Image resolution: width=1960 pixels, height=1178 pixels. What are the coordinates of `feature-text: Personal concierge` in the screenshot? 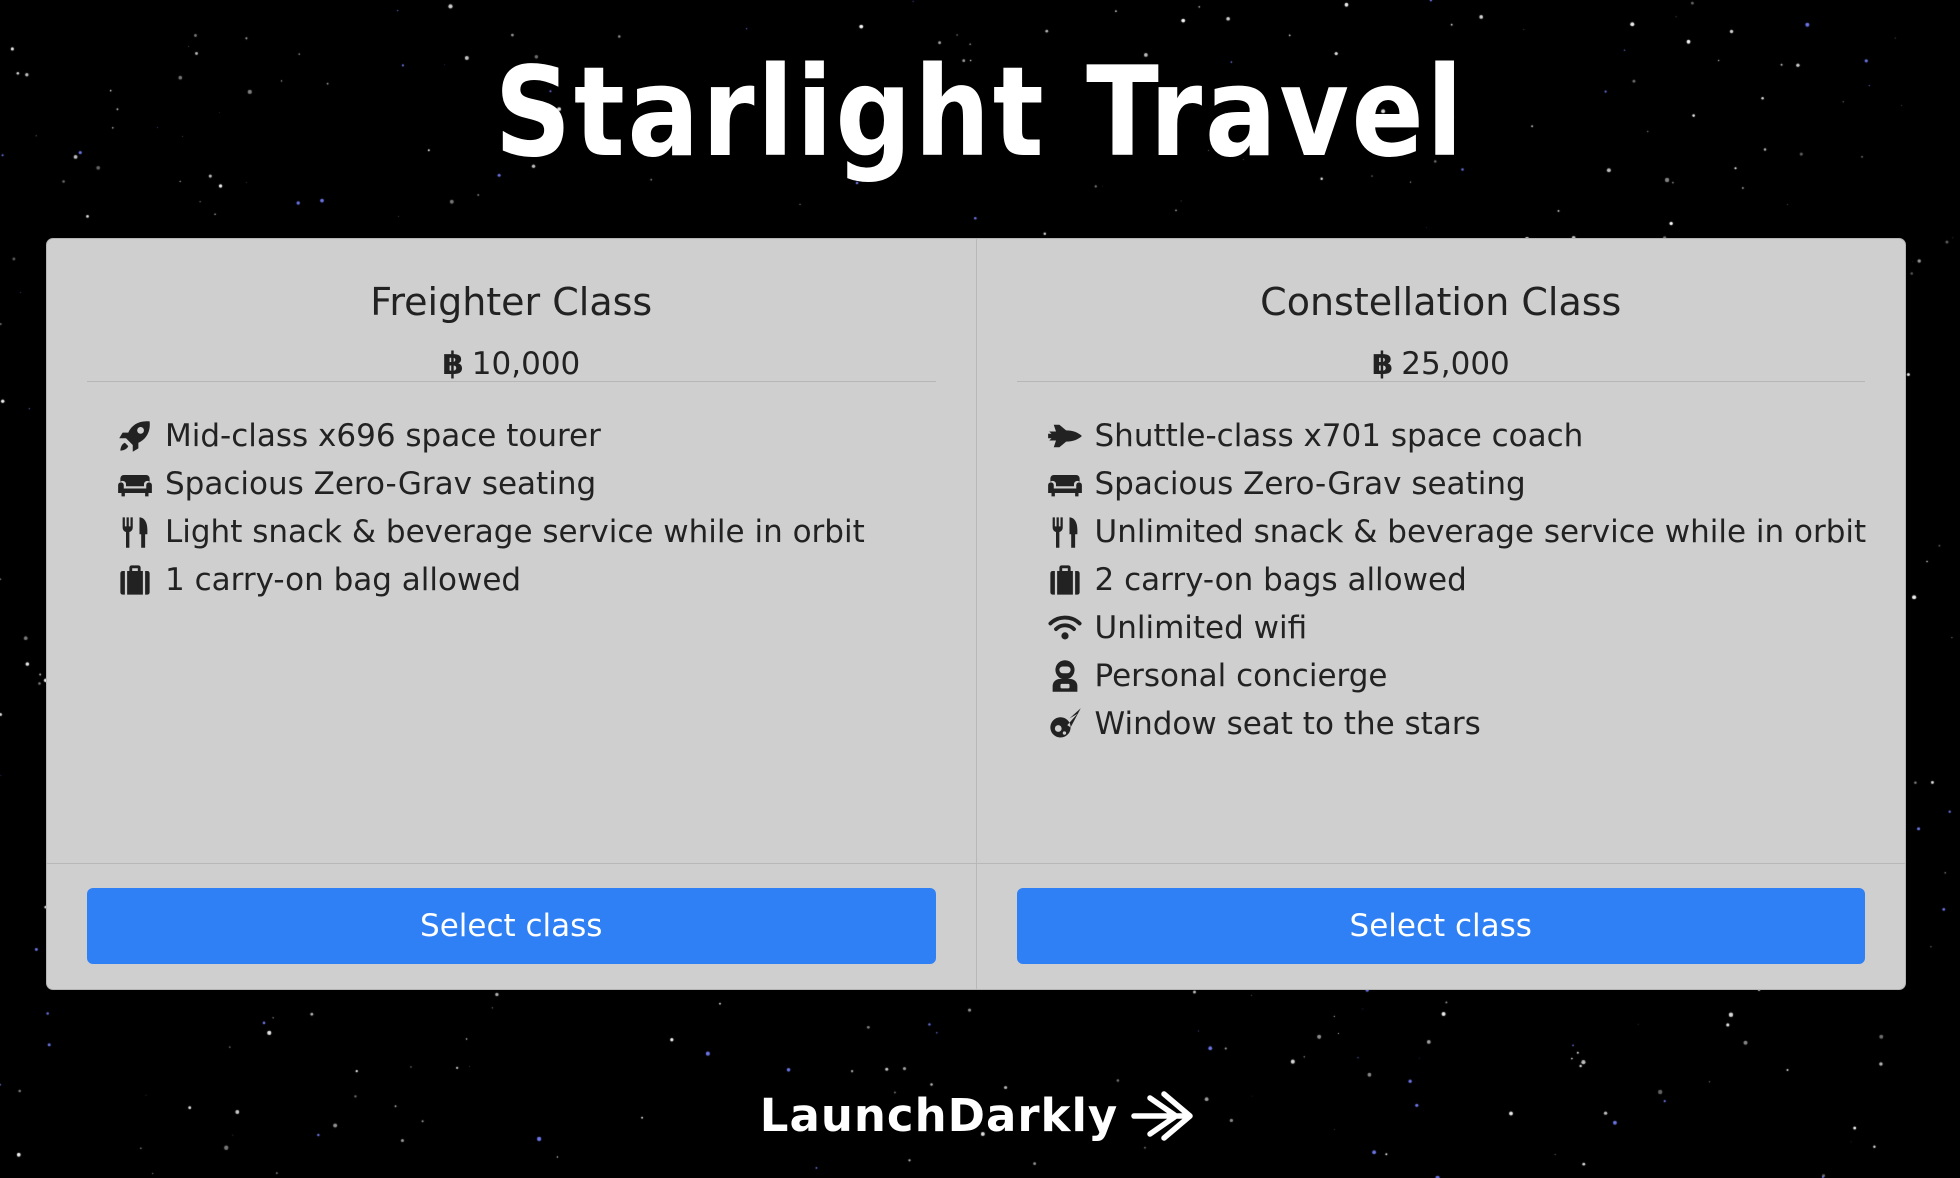 It's located at (1241, 676).